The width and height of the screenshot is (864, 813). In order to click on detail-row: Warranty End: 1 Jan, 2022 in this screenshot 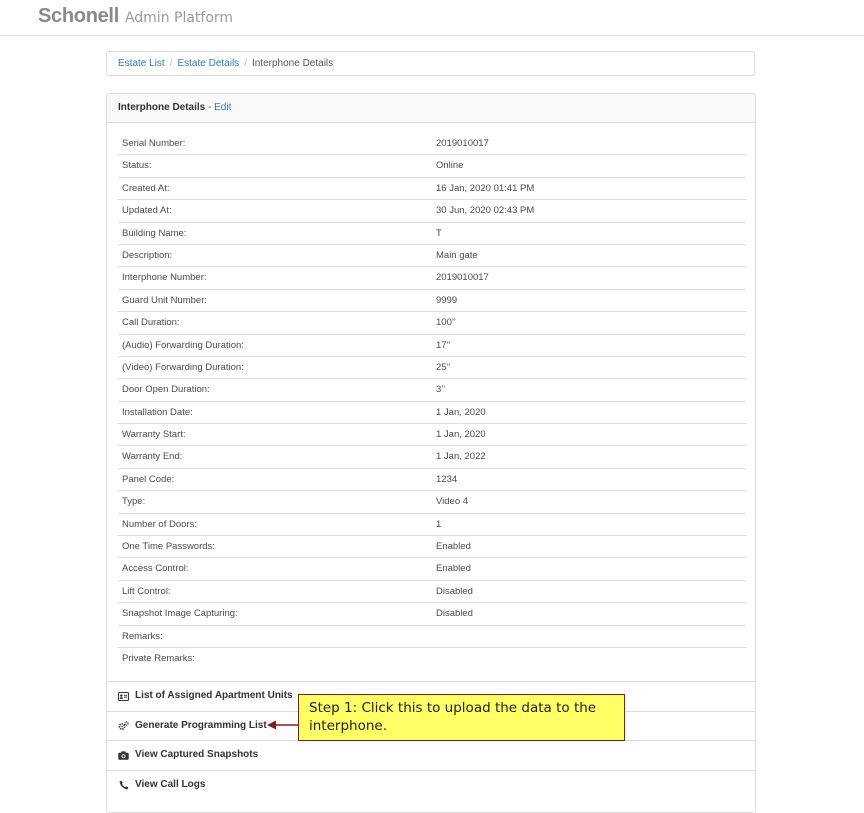, I will do `click(432, 457)`.